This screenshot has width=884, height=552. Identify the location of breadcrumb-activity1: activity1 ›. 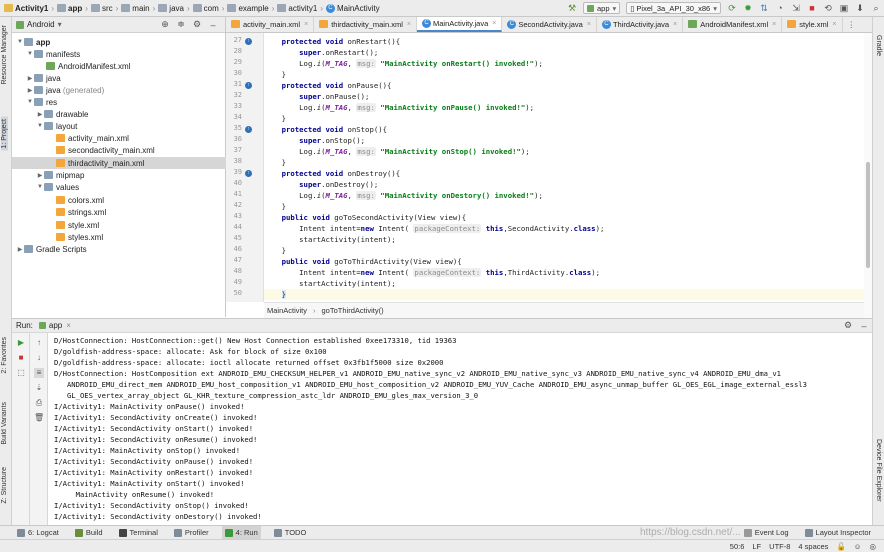
(300, 8).